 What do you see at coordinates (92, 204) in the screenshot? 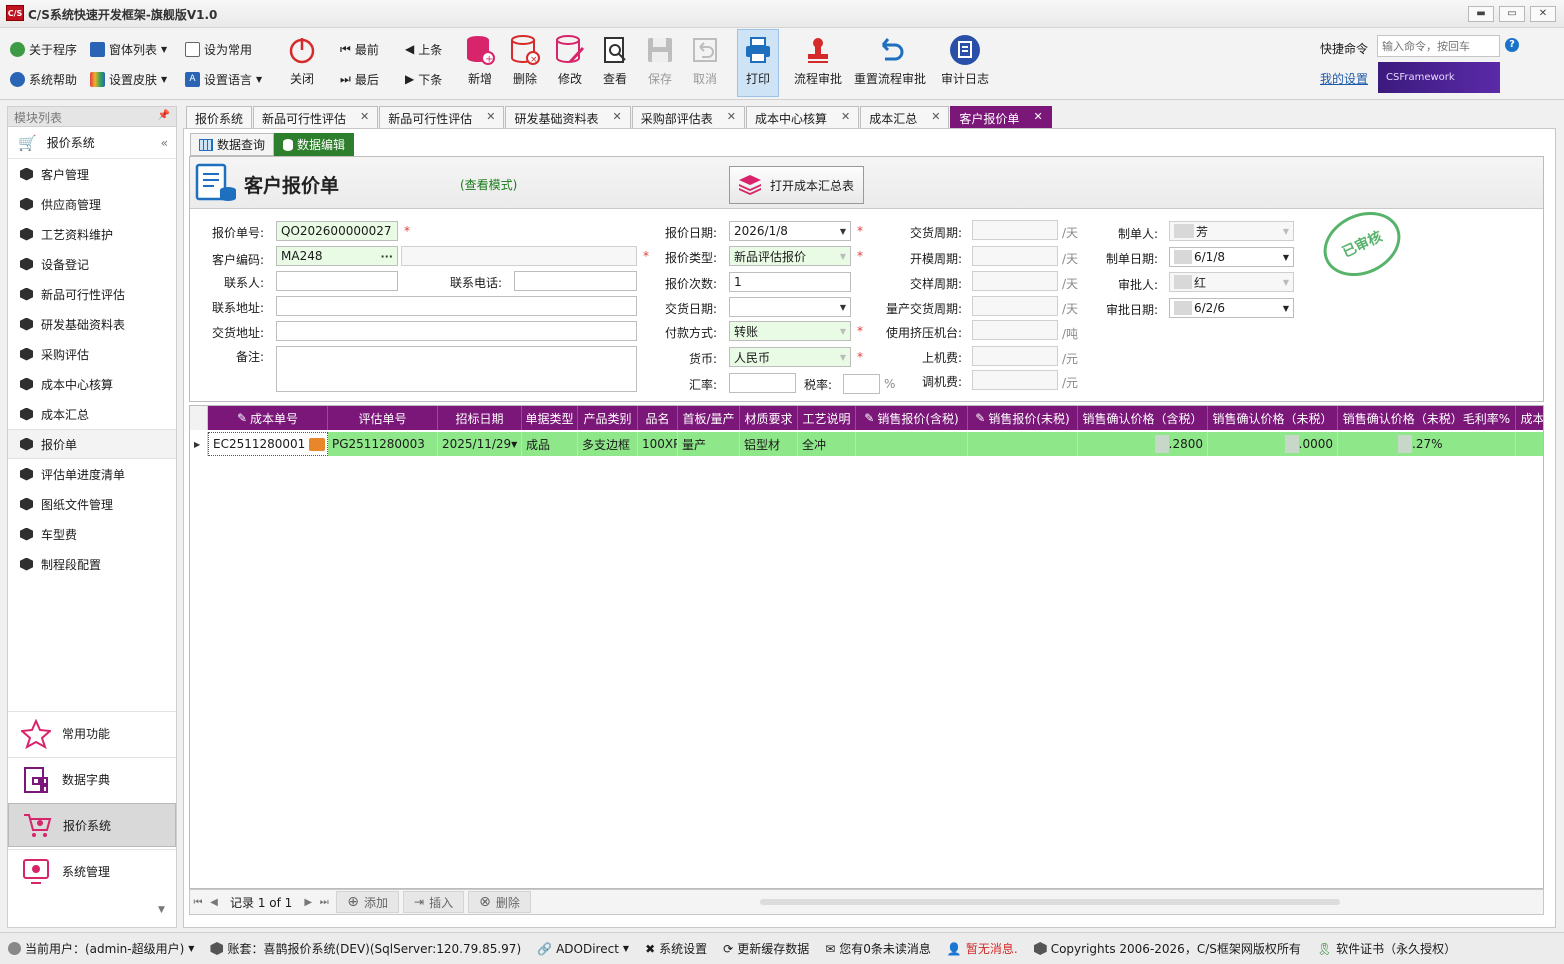
I see `sidebar-item: 供应商管理` at bounding box center [92, 204].